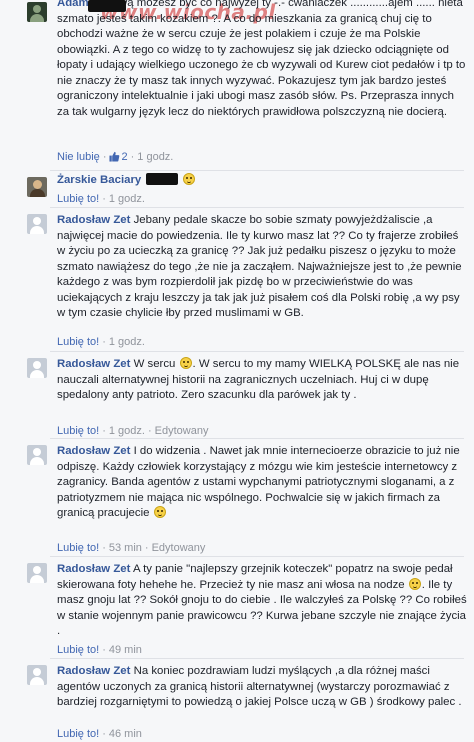 This screenshot has height=742, width=474. Describe the element at coordinates (124, 157) in the screenshot. I see `like-count: 2` at that location.